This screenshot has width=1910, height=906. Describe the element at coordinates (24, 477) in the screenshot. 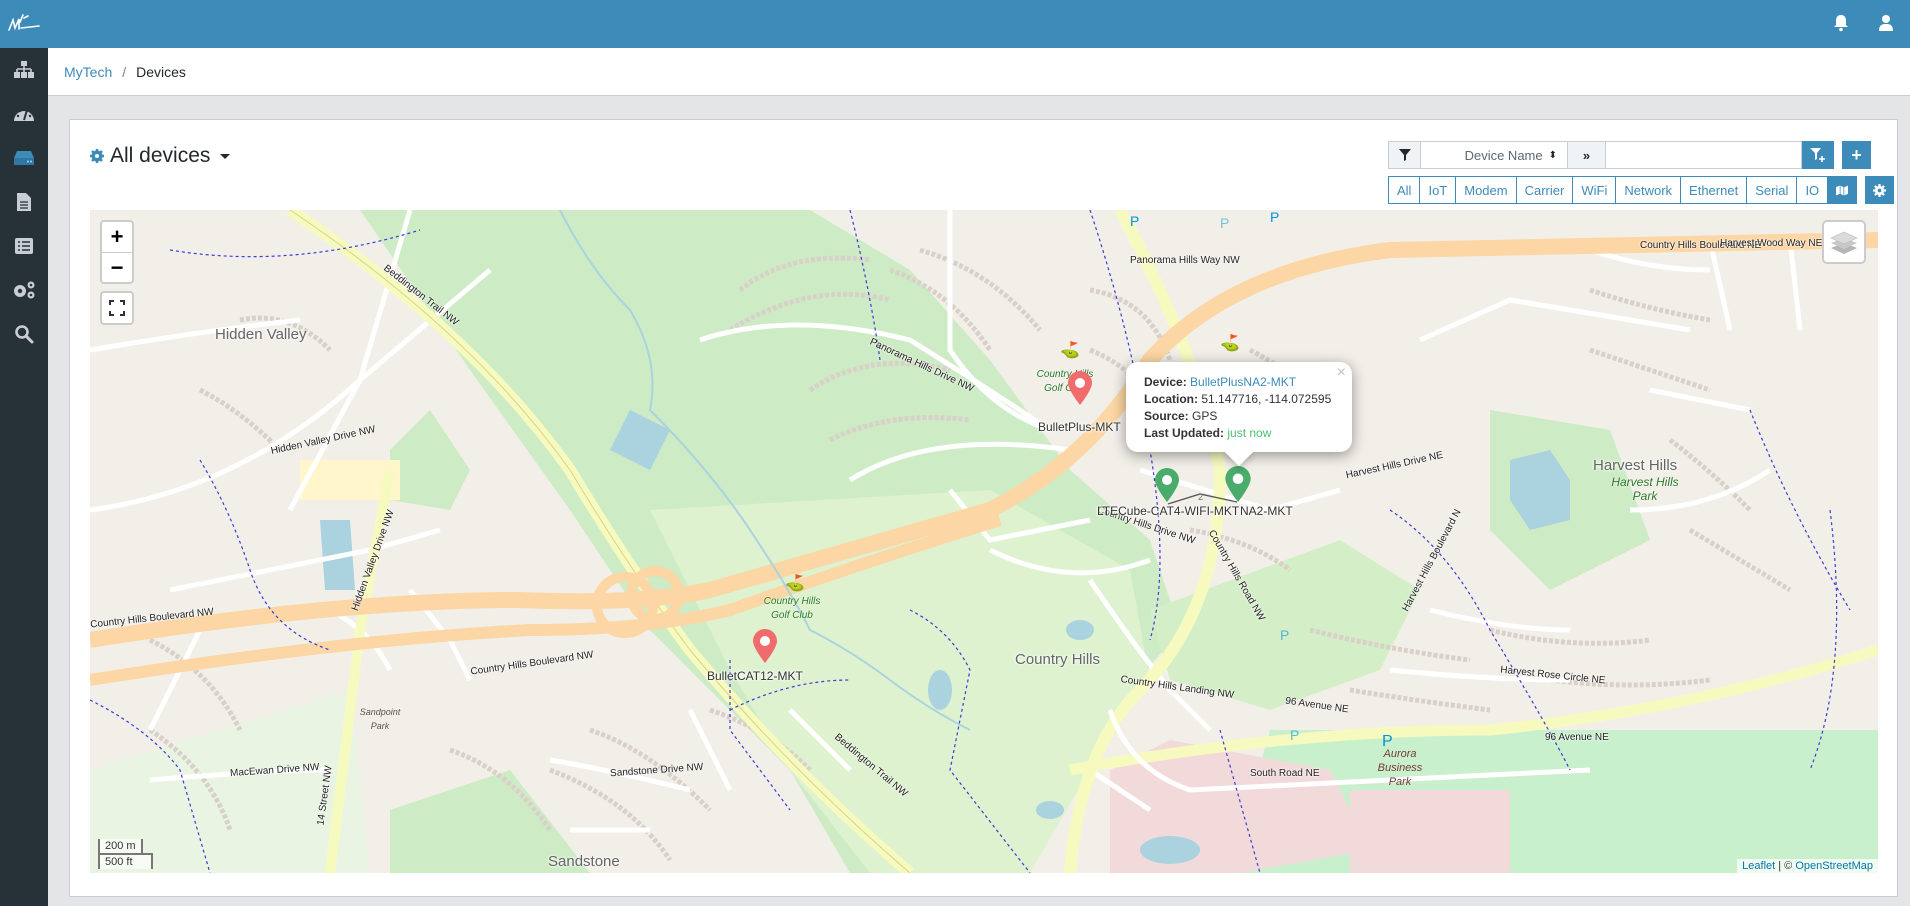

I see `sidebar` at that location.